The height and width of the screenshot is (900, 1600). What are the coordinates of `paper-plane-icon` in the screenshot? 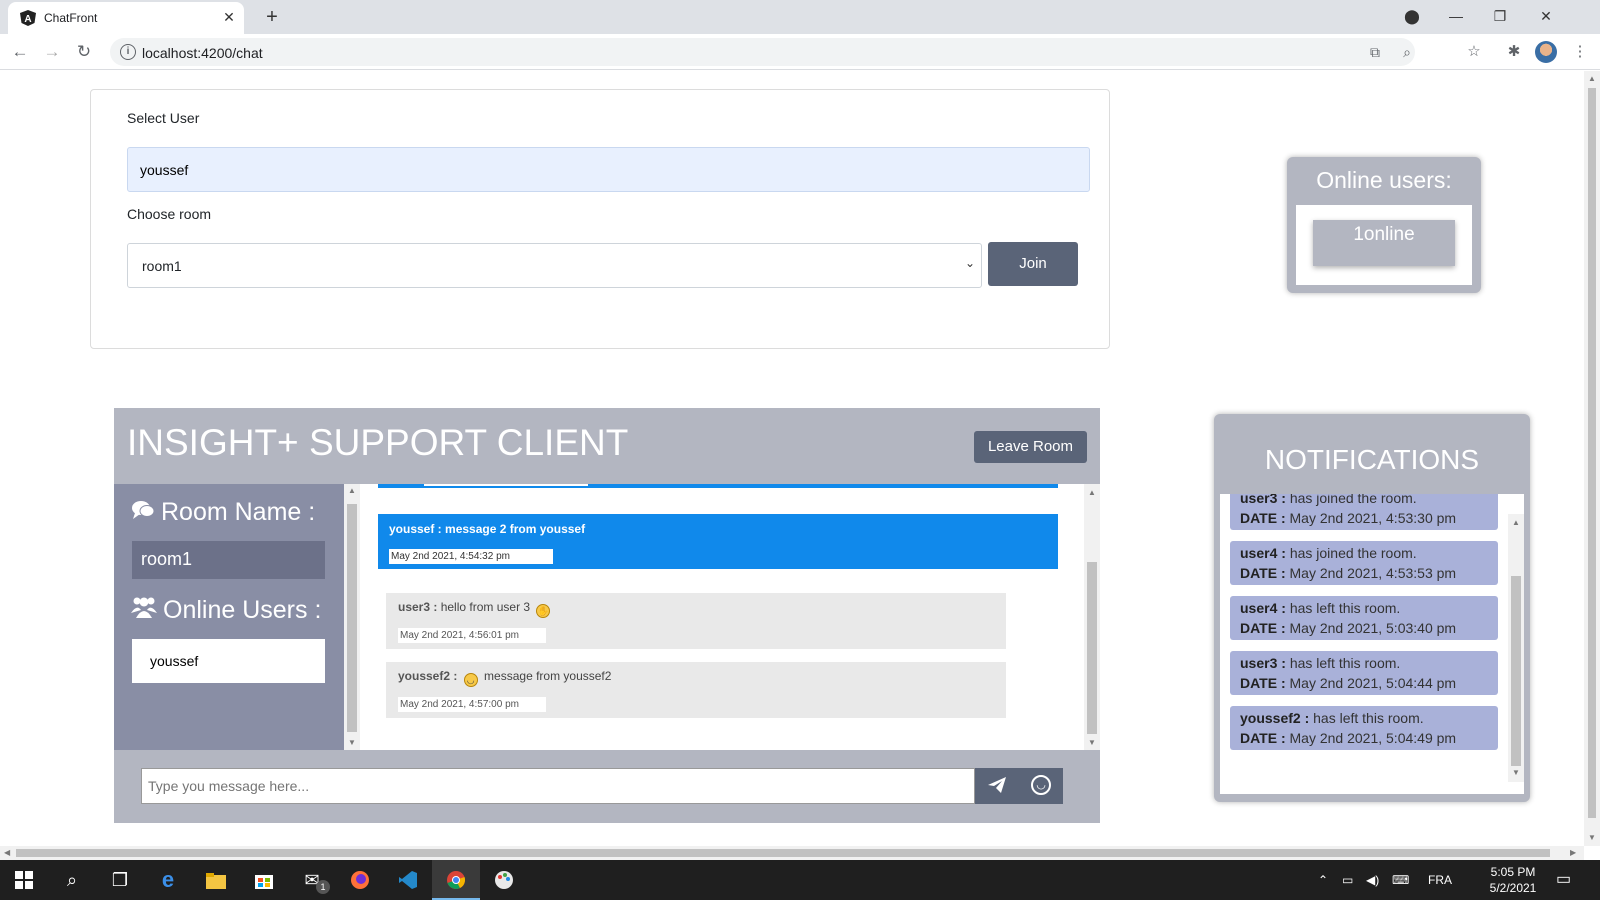 It's located at (997, 785).